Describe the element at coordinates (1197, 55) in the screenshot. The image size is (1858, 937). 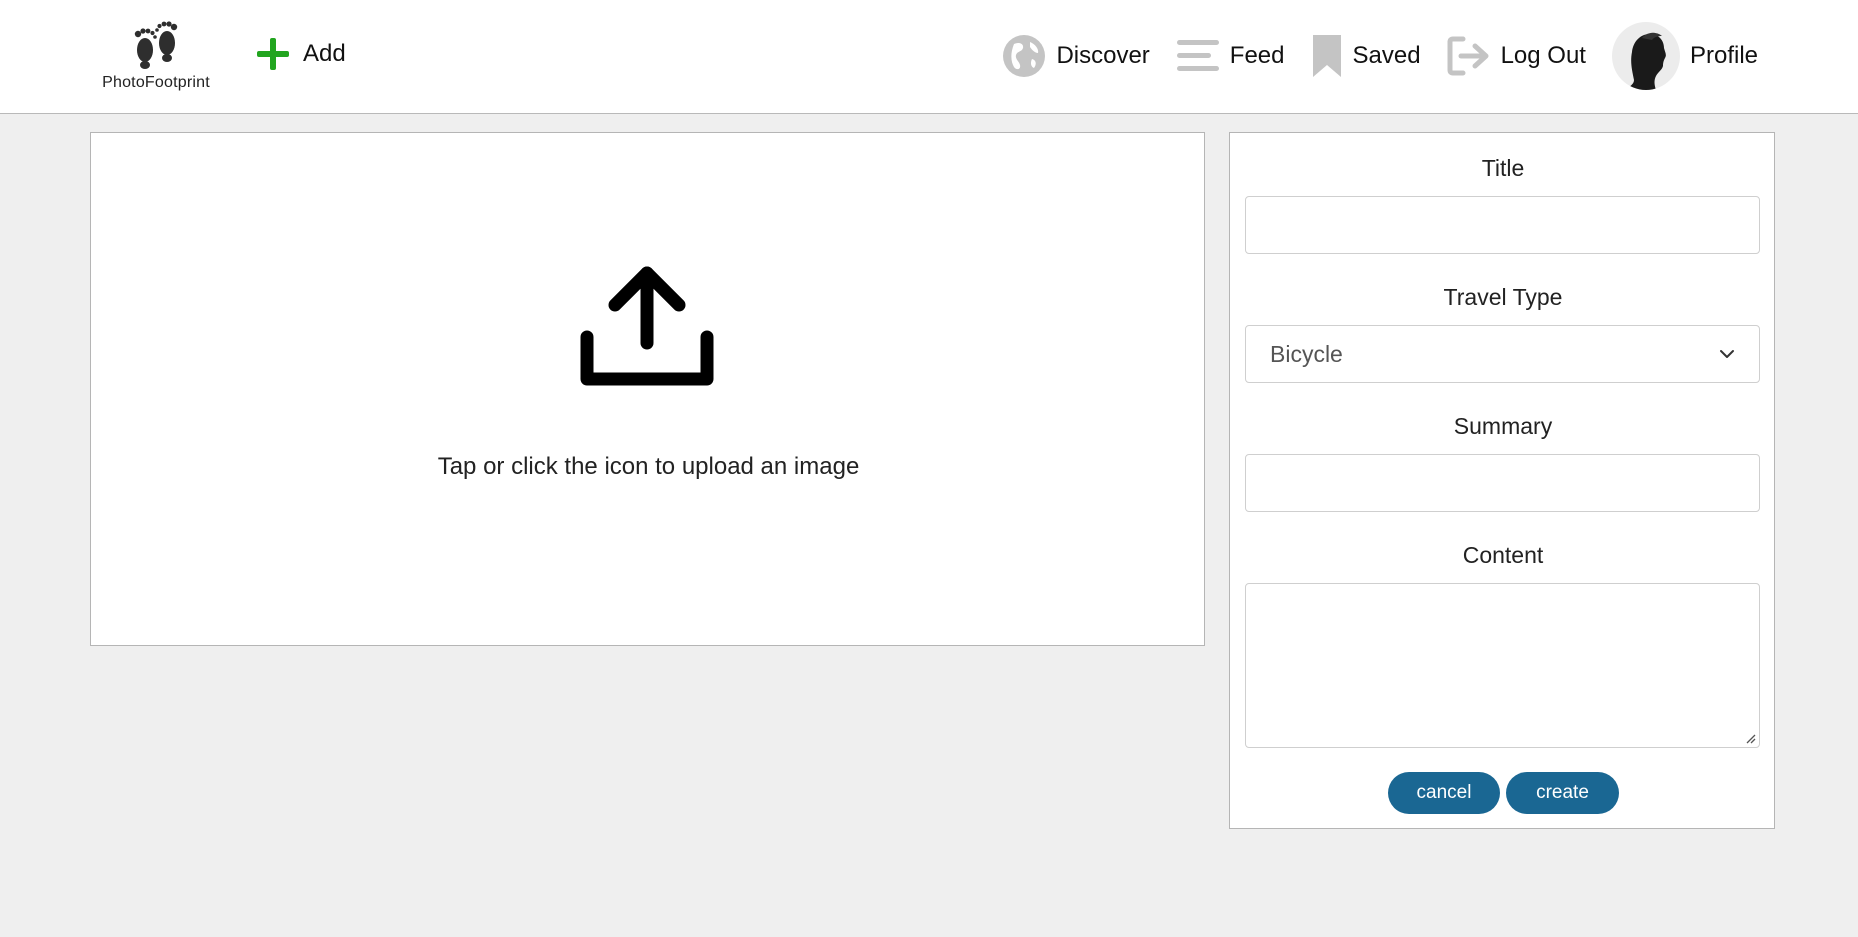
I see `menu-lines-icon` at that location.